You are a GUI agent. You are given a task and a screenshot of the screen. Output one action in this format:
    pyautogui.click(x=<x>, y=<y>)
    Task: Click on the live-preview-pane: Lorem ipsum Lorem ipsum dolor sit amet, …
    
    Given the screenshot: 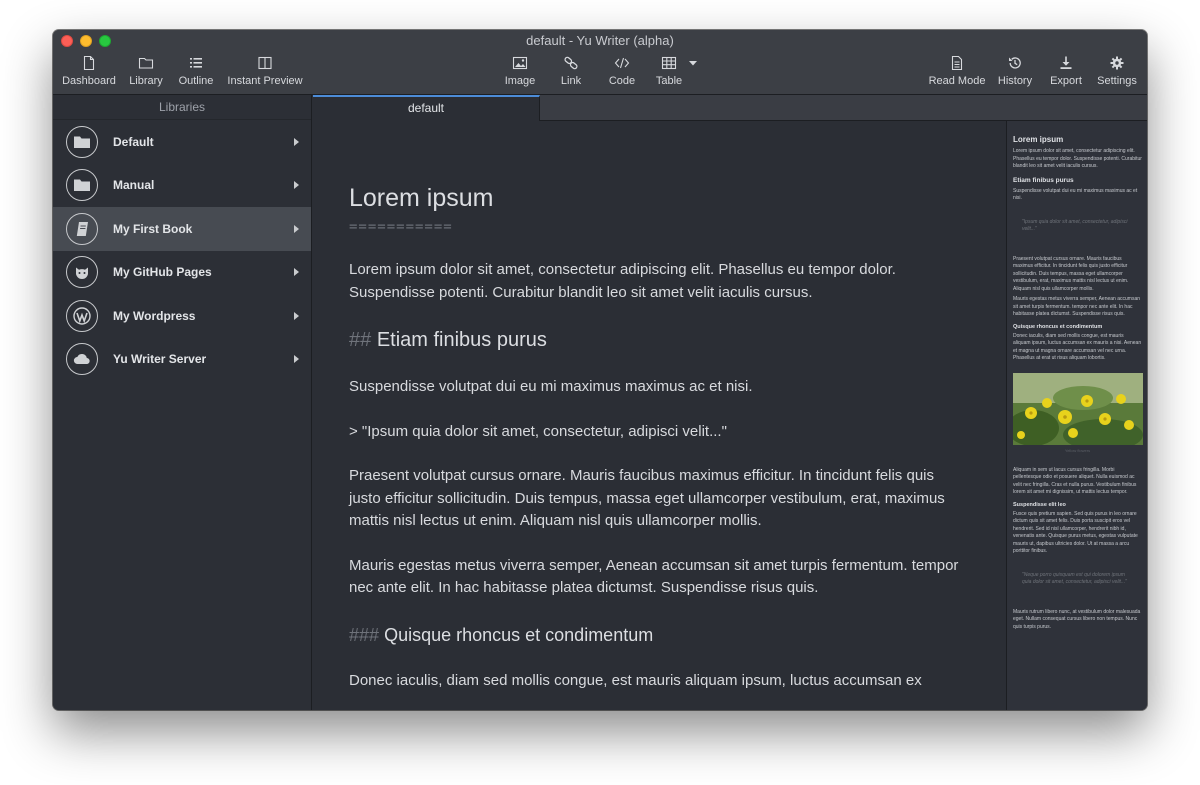 What is the action you would take?
    pyautogui.click(x=1076, y=415)
    